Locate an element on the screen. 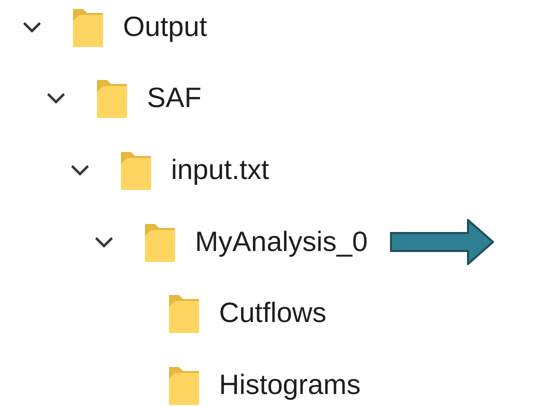 Image resolution: width=539 pixels, height=407 pixels. folder-name: SAF is located at coordinates (174, 98).